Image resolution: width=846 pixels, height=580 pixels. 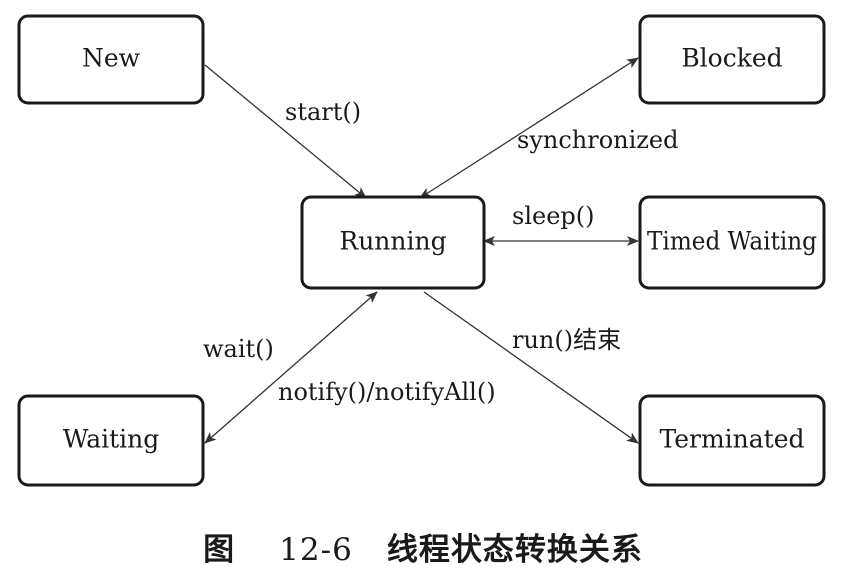 I want to click on state-terminated-label: Terminated, so click(x=731, y=439).